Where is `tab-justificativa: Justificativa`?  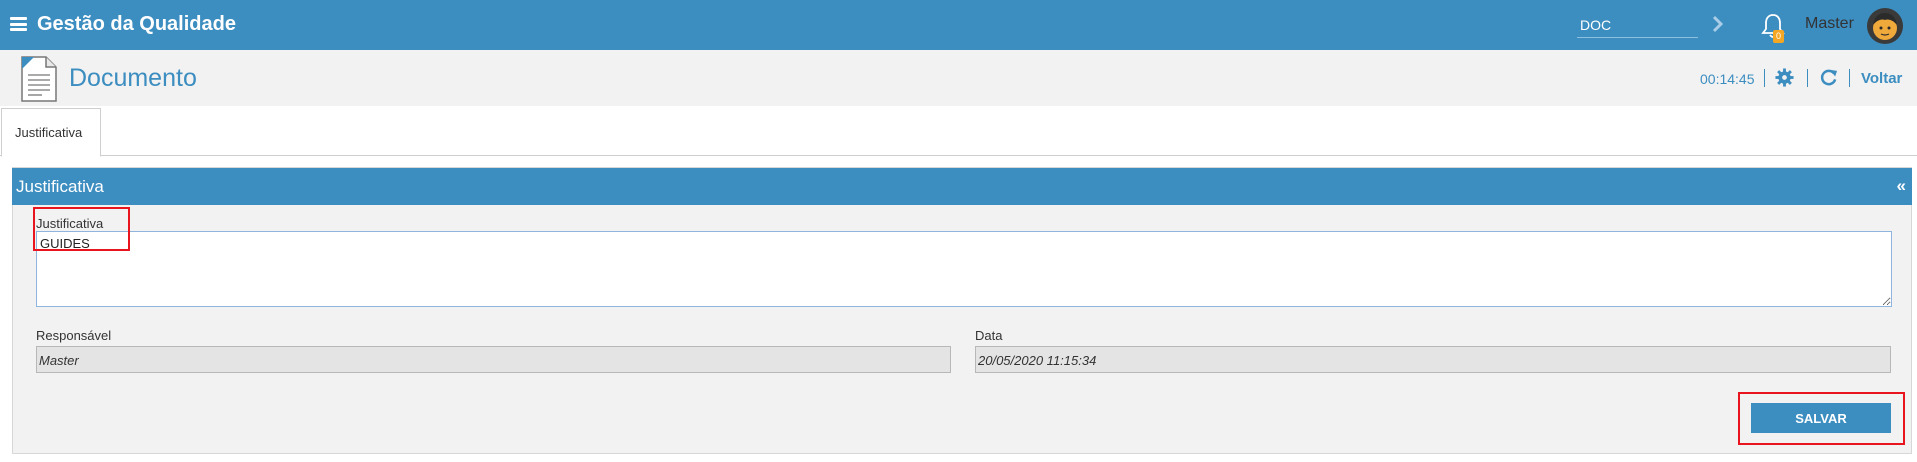
tab-justificativa: Justificativa is located at coordinates (51, 132).